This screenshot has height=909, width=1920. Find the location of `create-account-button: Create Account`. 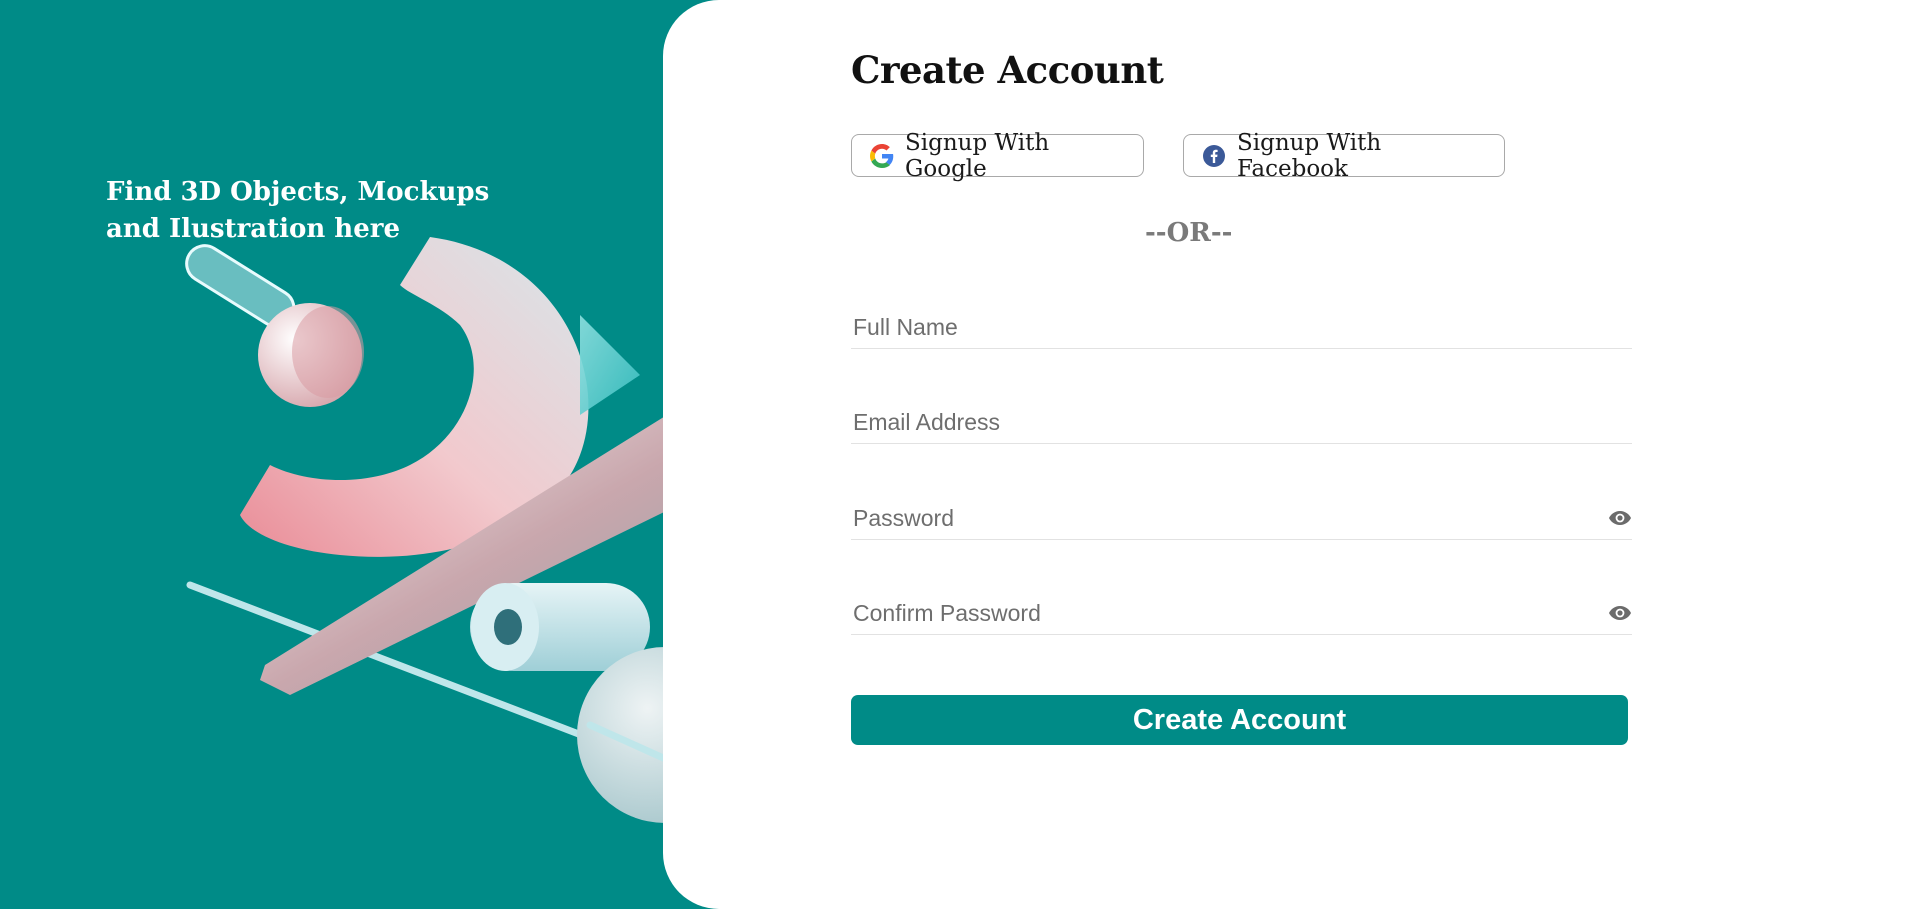

create-account-button: Create Account is located at coordinates (1239, 720).